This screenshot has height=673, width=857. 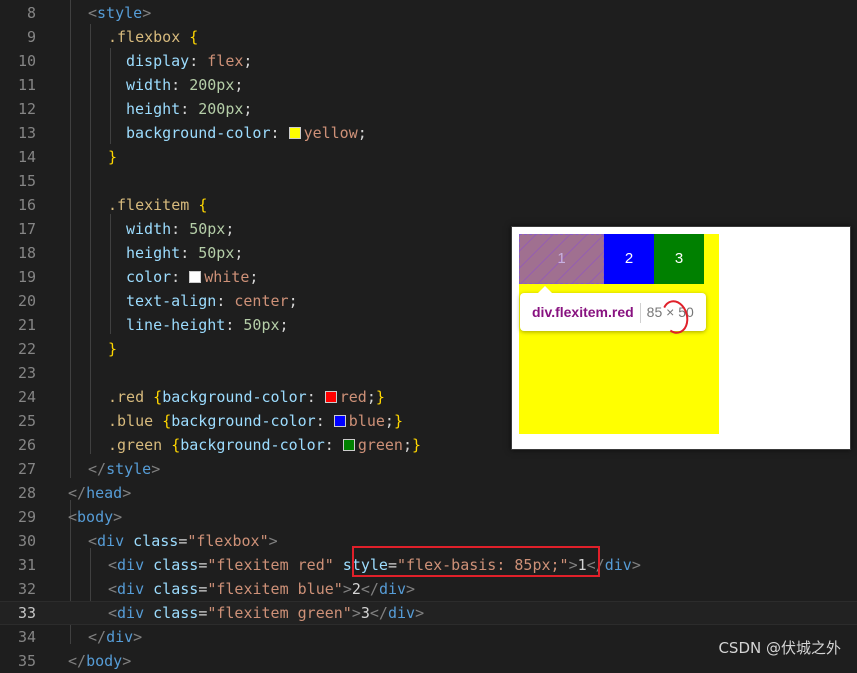 I want to click on code-line: 9 .flexbox {, so click(x=428, y=37).